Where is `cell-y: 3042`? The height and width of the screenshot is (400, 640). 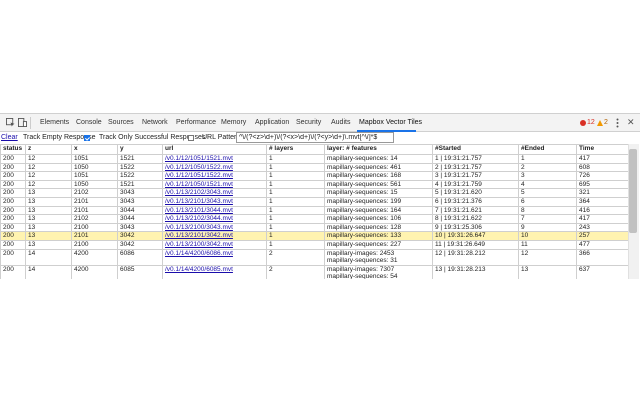
cell-y: 3042 is located at coordinates (140, 236).